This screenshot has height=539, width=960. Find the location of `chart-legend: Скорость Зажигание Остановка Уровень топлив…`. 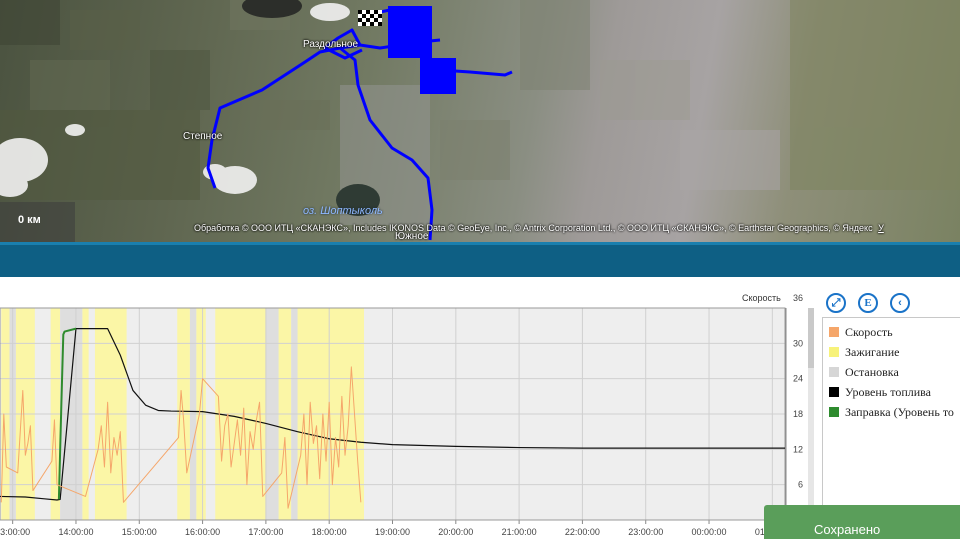

chart-legend: Скорость Зажигание Остановка Уровень топлив… is located at coordinates (891, 417).